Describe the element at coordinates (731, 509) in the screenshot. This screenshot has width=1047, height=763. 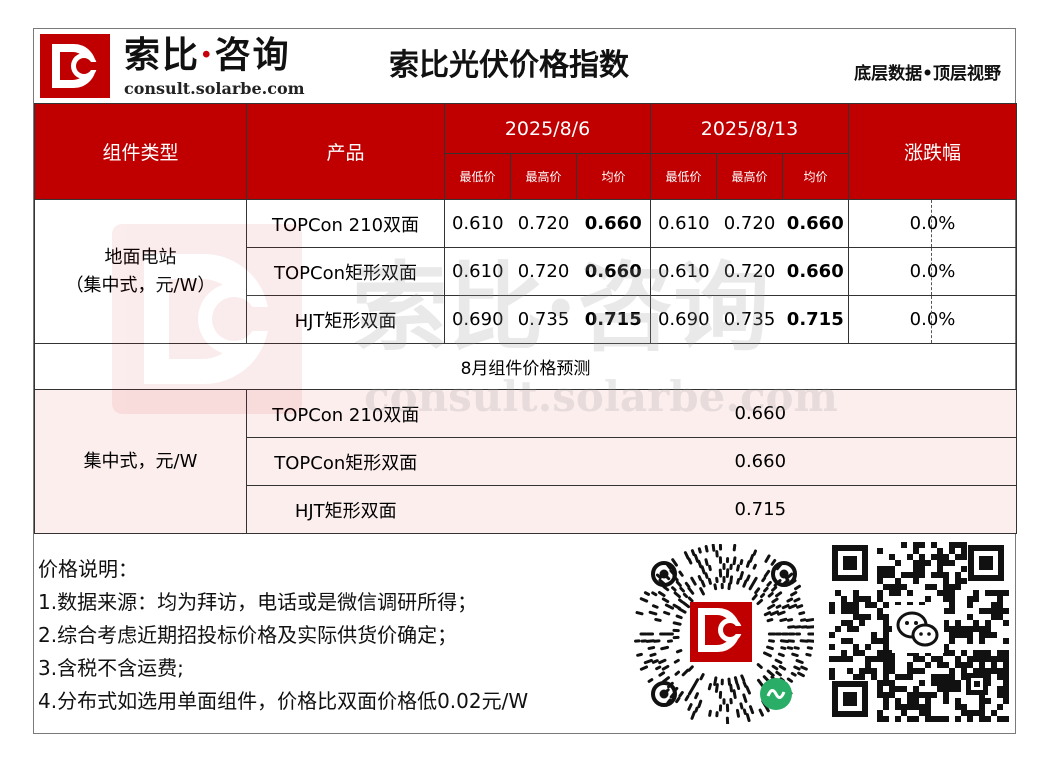
I see `forecast-price: 0.715` at that location.